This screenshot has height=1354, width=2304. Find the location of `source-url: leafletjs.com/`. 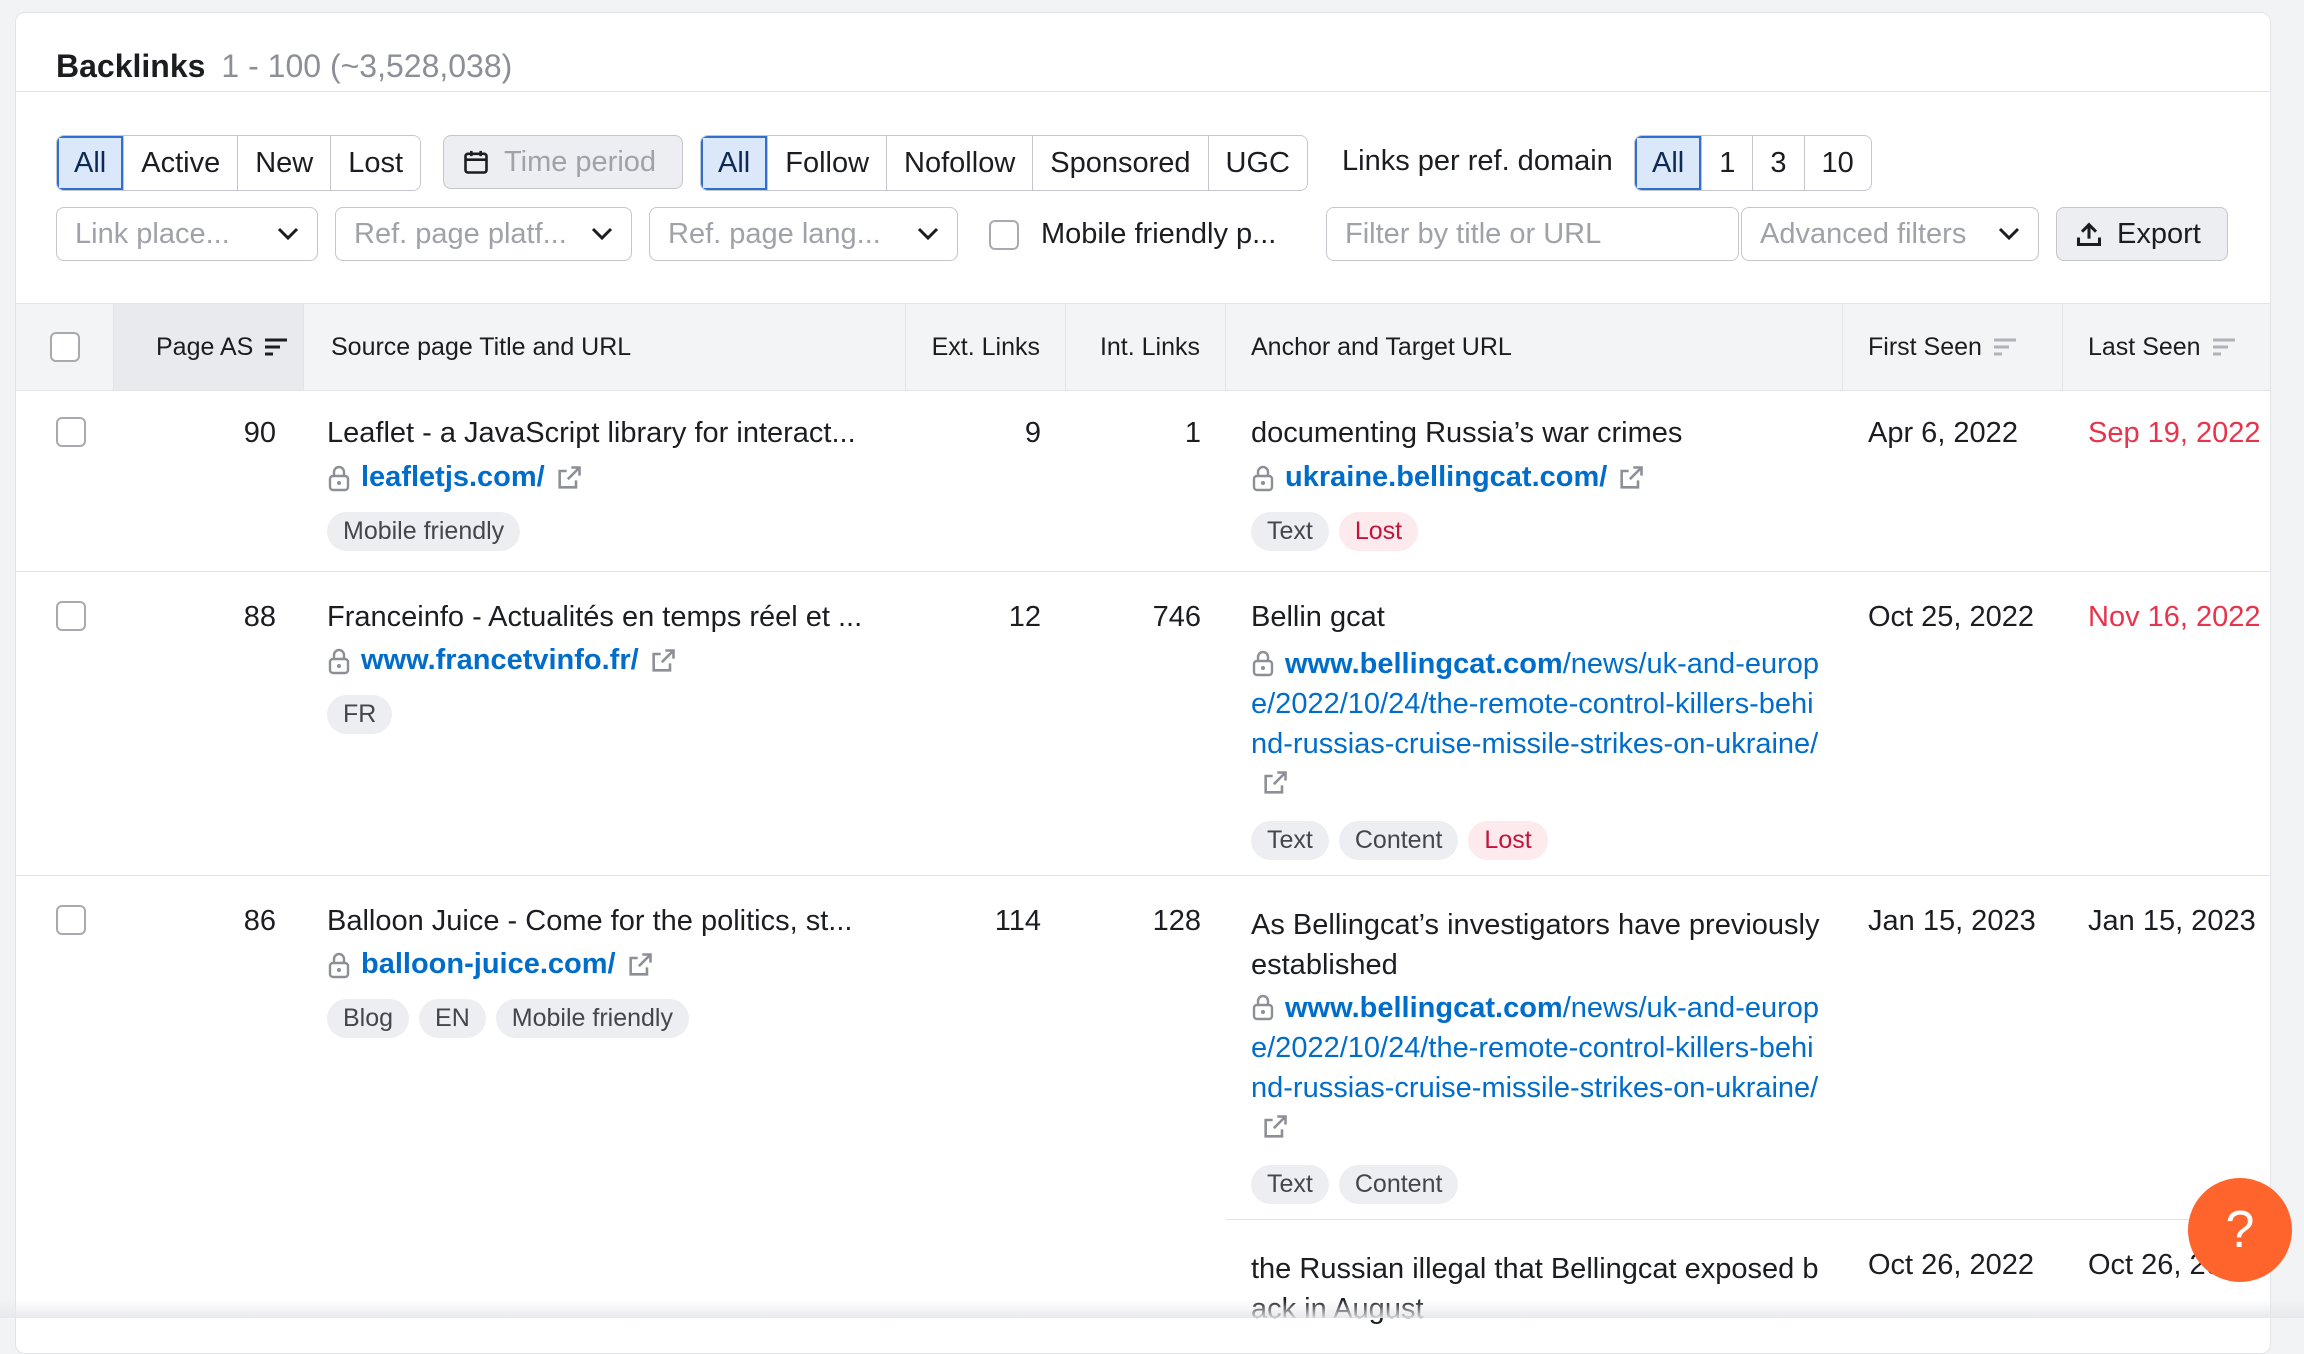

source-url: leafletjs.com/ is located at coordinates (455, 477).